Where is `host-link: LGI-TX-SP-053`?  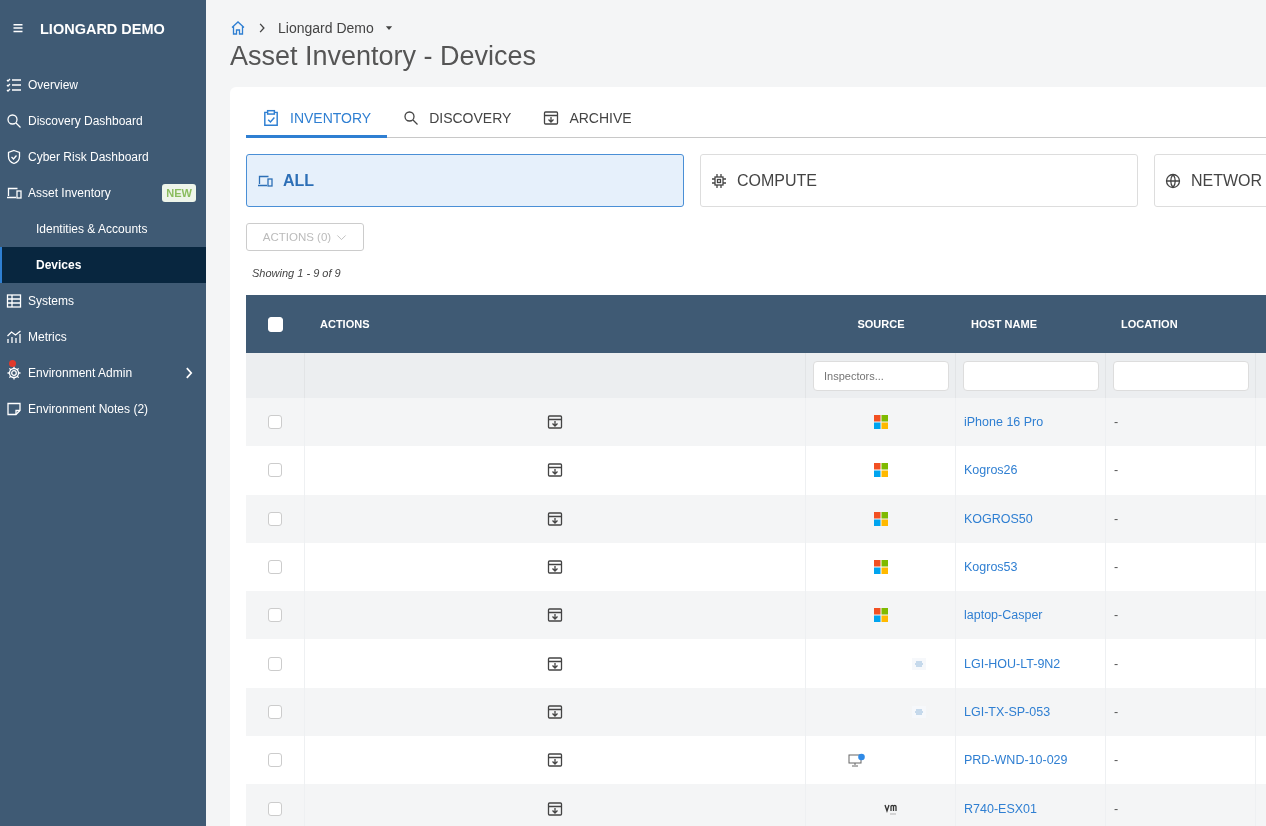 host-link: LGI-TX-SP-053 is located at coordinates (1007, 711).